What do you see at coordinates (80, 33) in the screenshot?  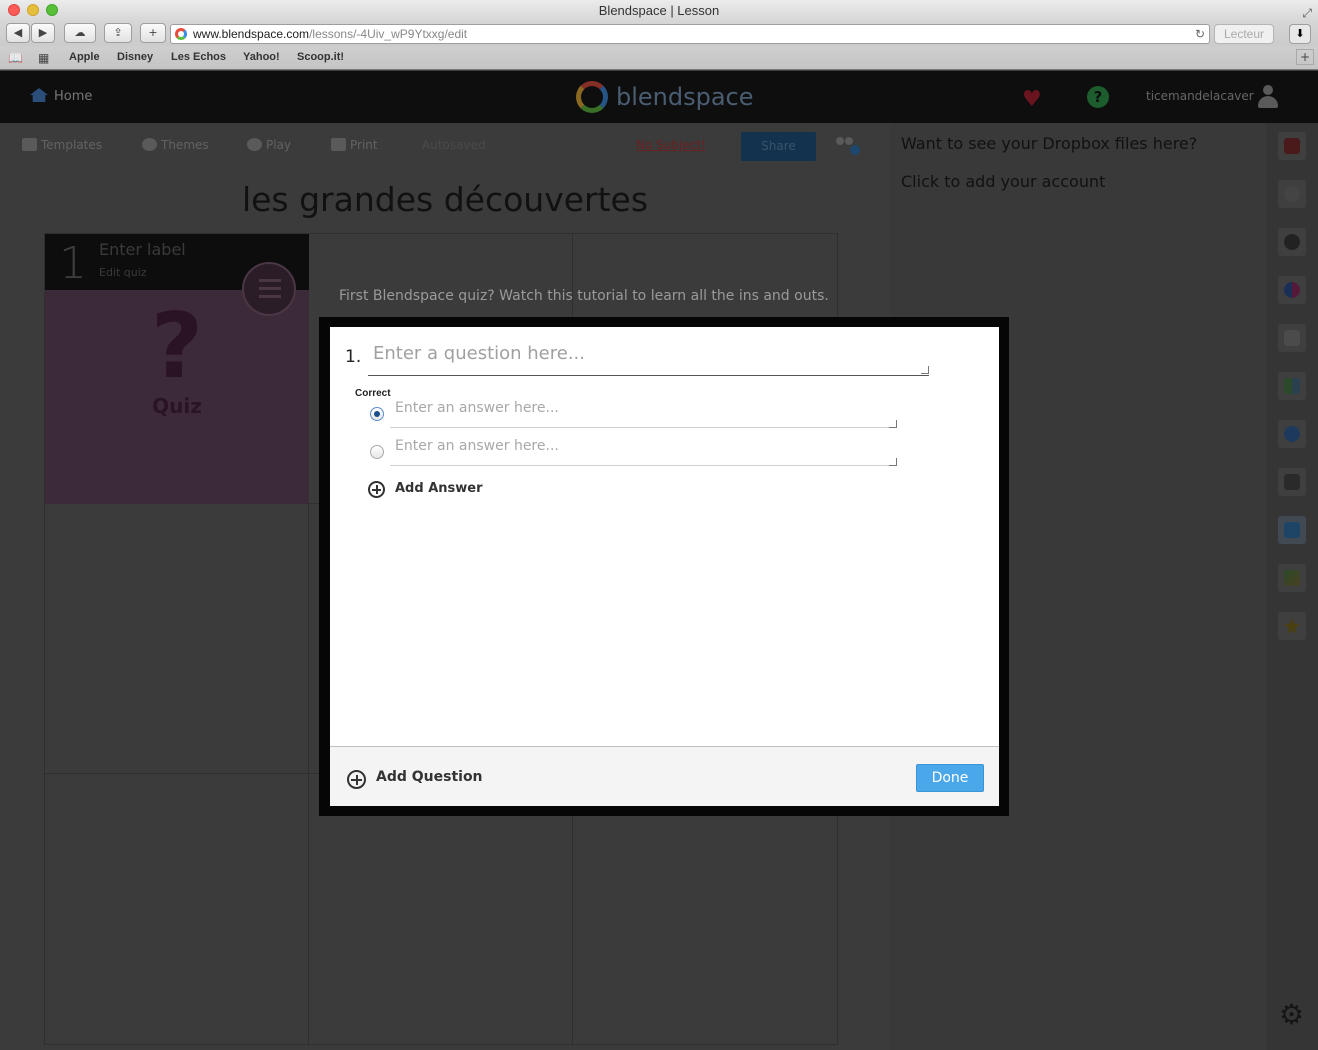 I see `icloud-tabs-button: ☁` at bounding box center [80, 33].